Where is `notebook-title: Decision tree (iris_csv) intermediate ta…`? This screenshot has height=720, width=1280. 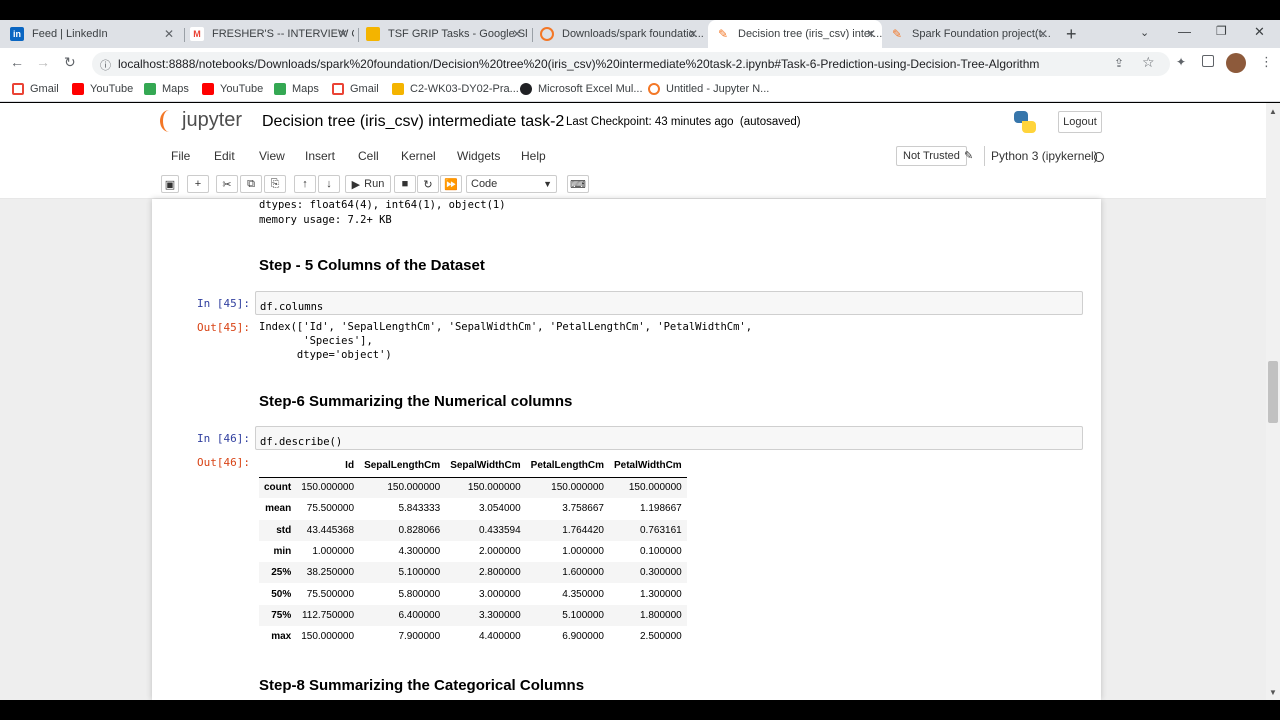 notebook-title: Decision tree (iris_csv) intermediate ta… is located at coordinates (413, 122).